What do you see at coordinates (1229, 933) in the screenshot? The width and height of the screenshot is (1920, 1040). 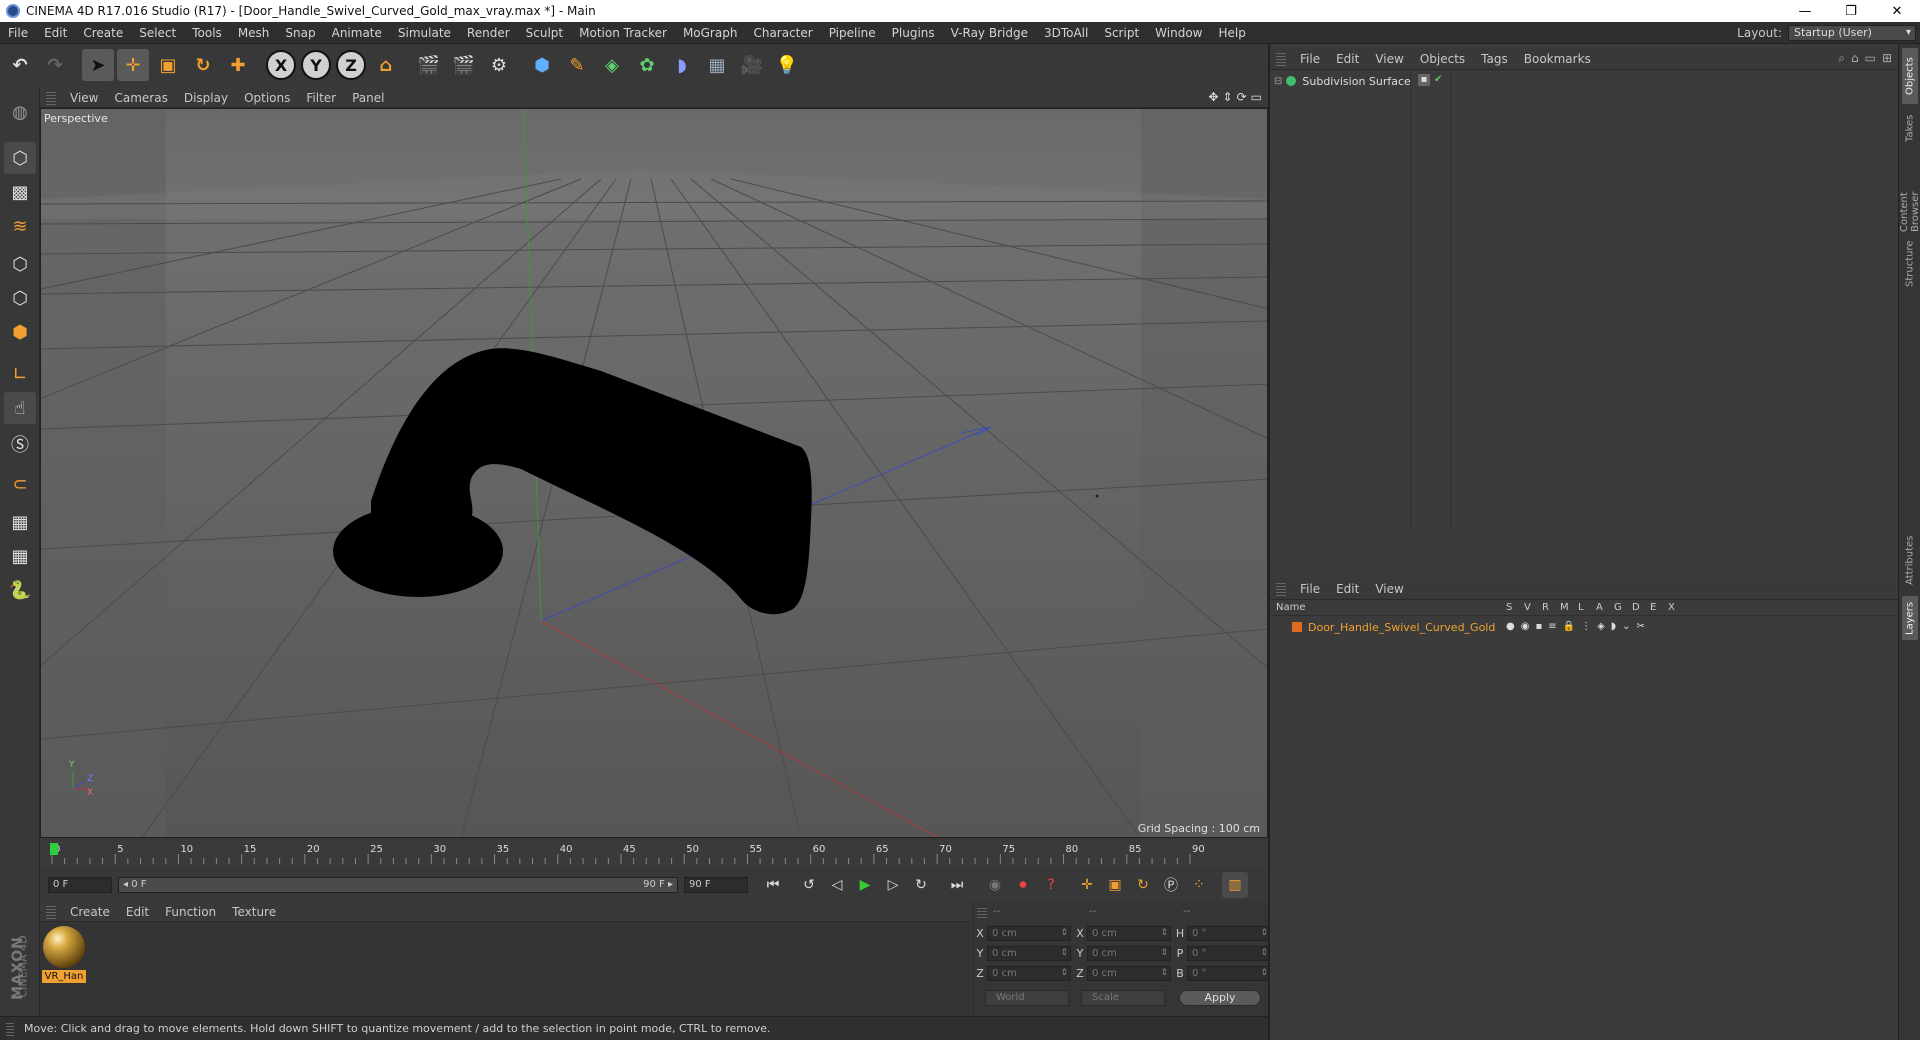 I see `rotation-h-field: 0 °` at bounding box center [1229, 933].